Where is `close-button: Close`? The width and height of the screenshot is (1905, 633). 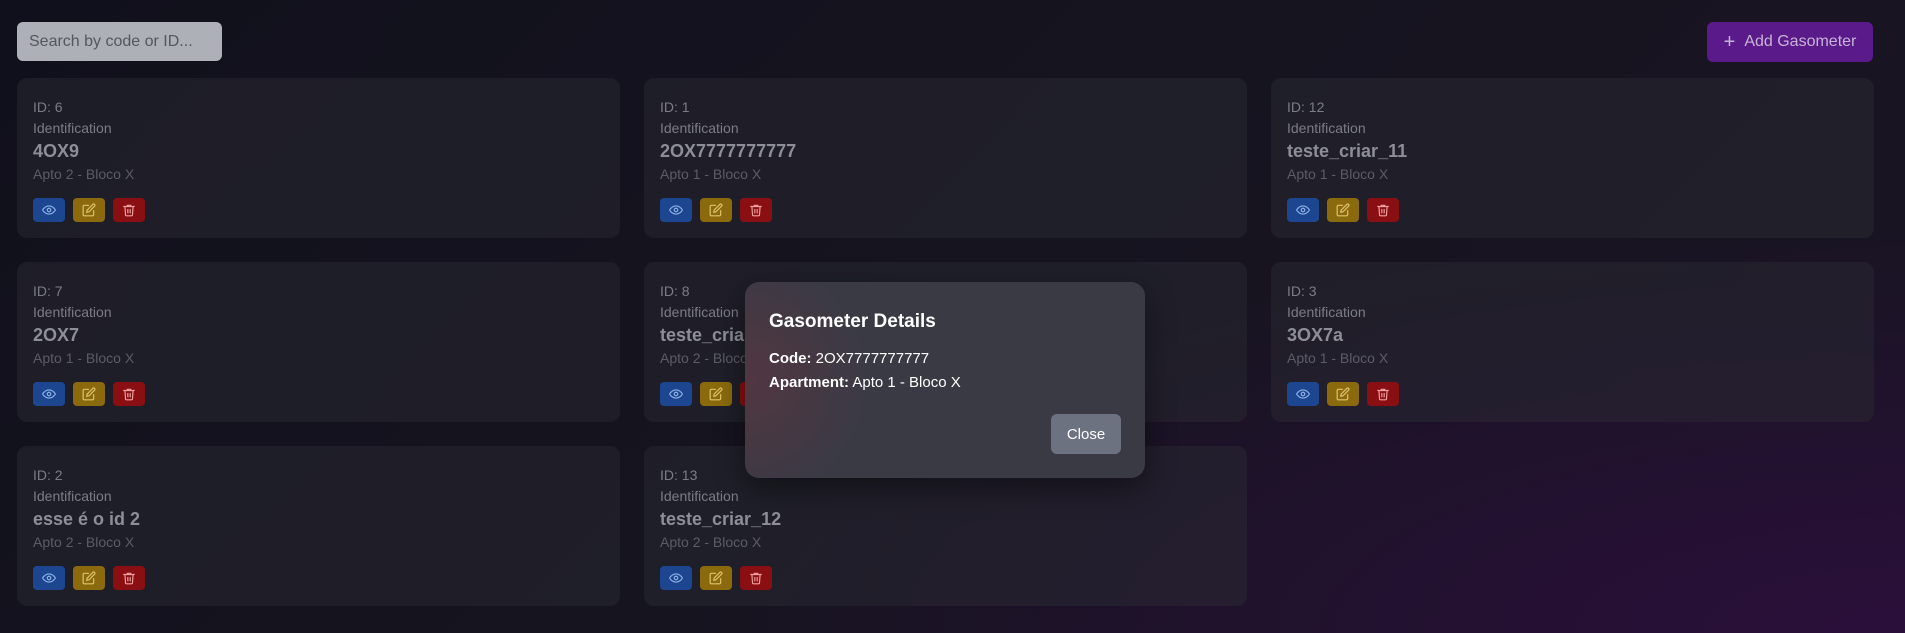 close-button: Close is located at coordinates (1086, 434).